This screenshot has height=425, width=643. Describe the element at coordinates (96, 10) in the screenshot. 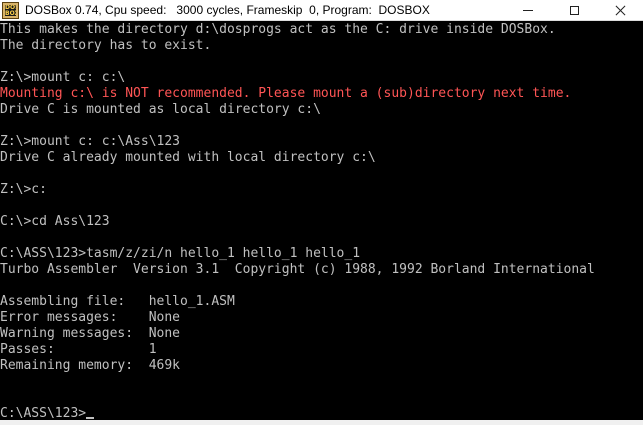

I see `title-app-version: DOSBox 0.74, Cpu speed:` at that location.